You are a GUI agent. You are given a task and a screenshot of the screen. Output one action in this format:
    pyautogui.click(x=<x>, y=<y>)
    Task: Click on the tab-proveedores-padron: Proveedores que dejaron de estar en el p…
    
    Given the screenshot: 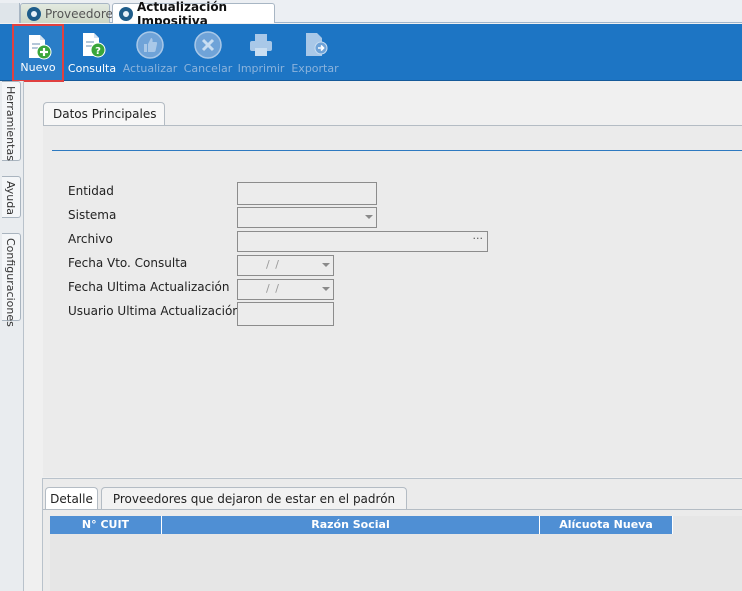 What is the action you would take?
    pyautogui.click(x=254, y=498)
    